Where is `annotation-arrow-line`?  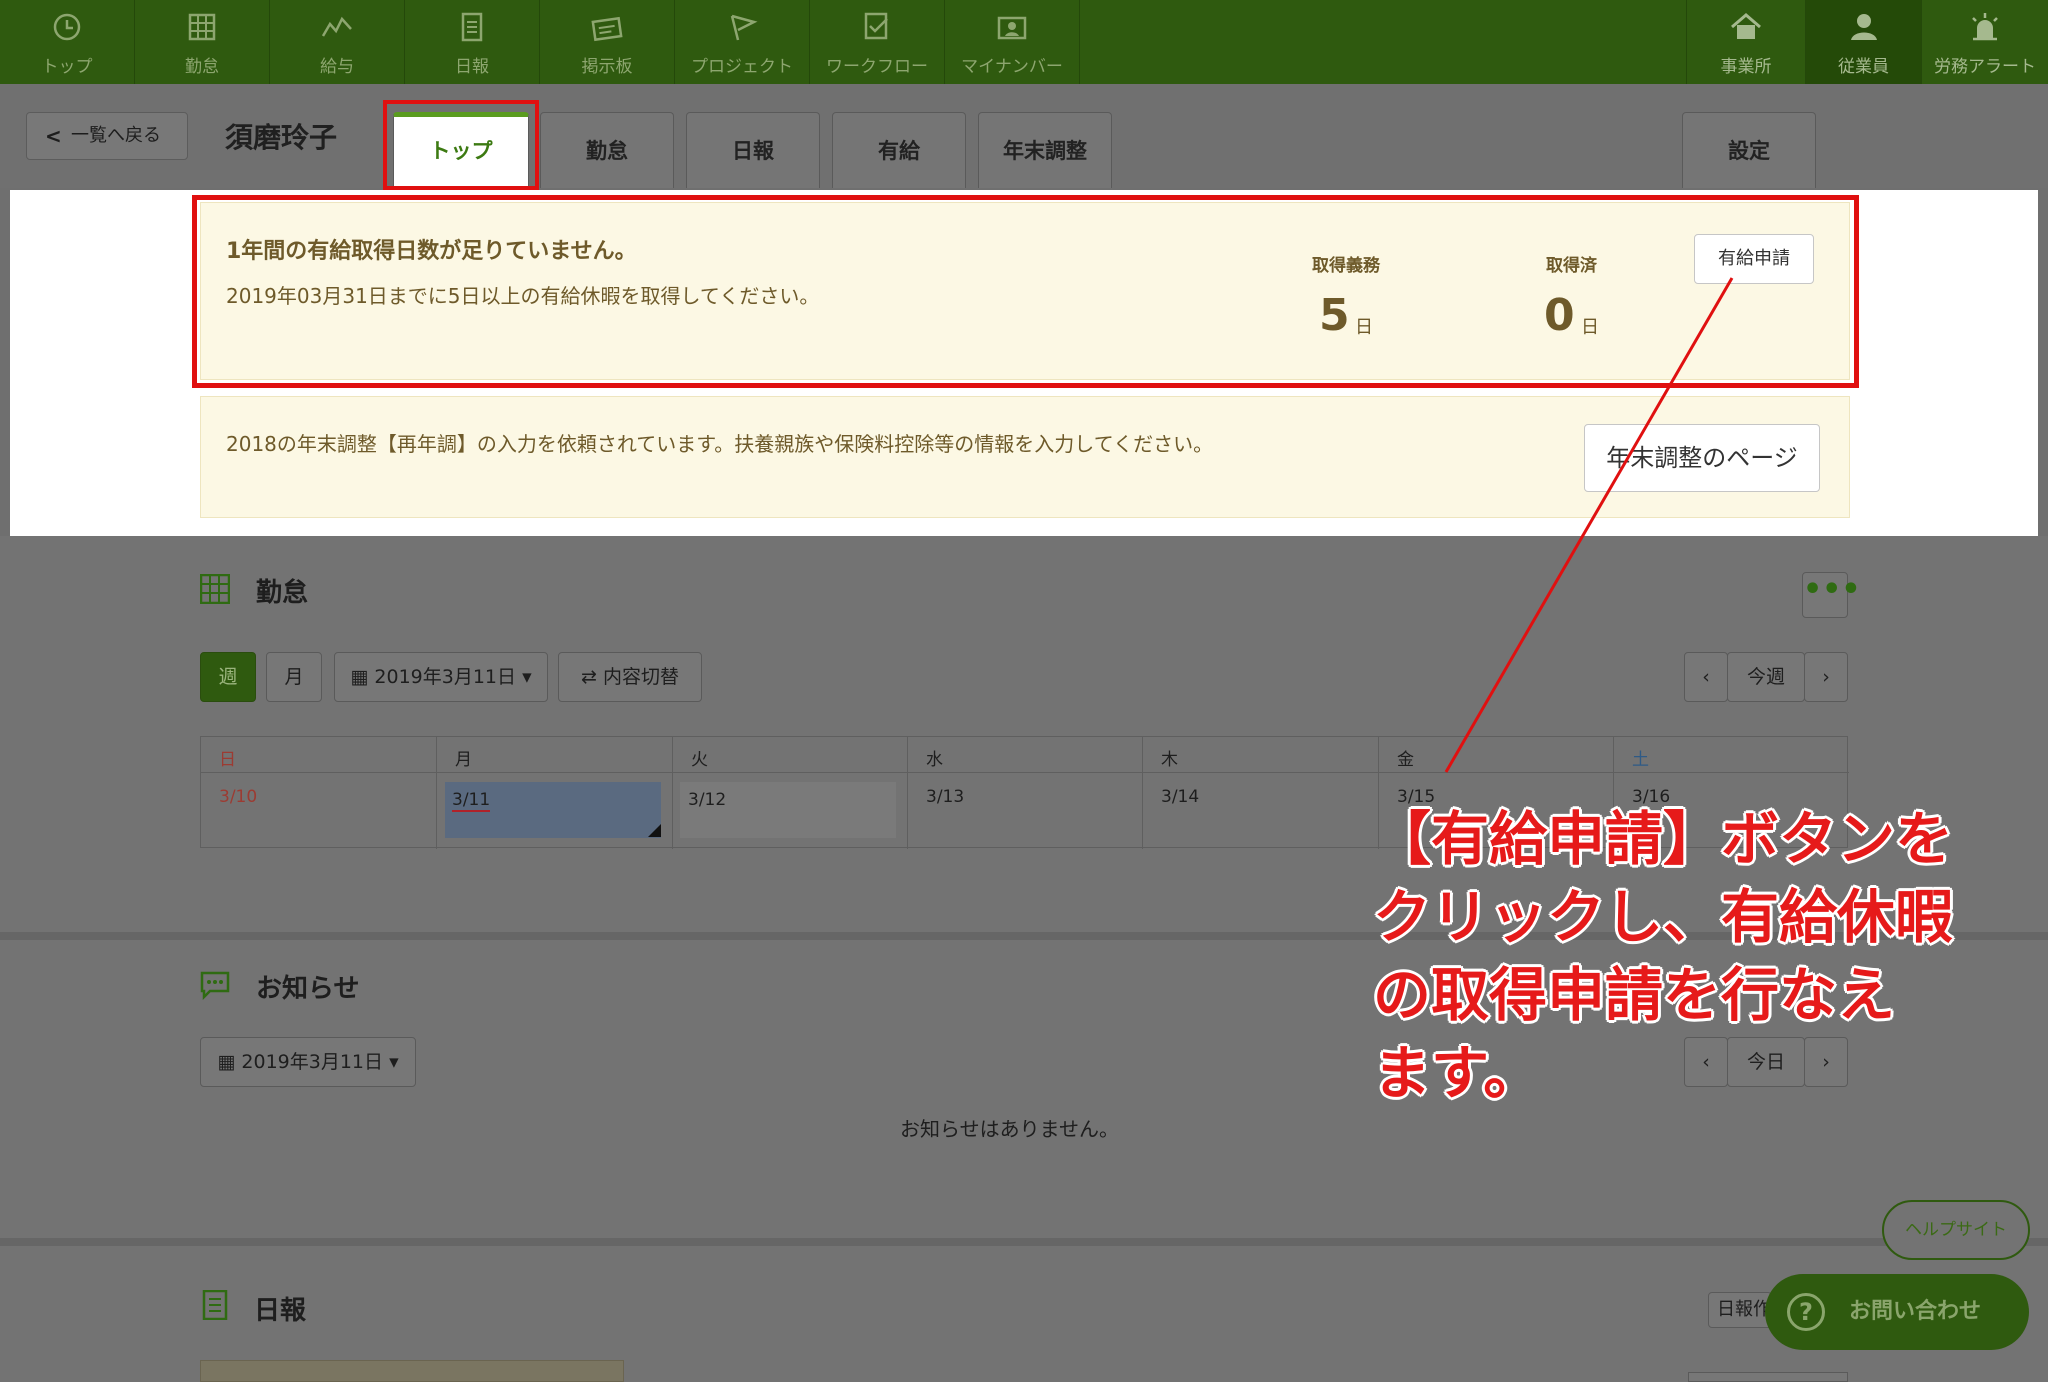 annotation-arrow-line is located at coordinates (1589, 525).